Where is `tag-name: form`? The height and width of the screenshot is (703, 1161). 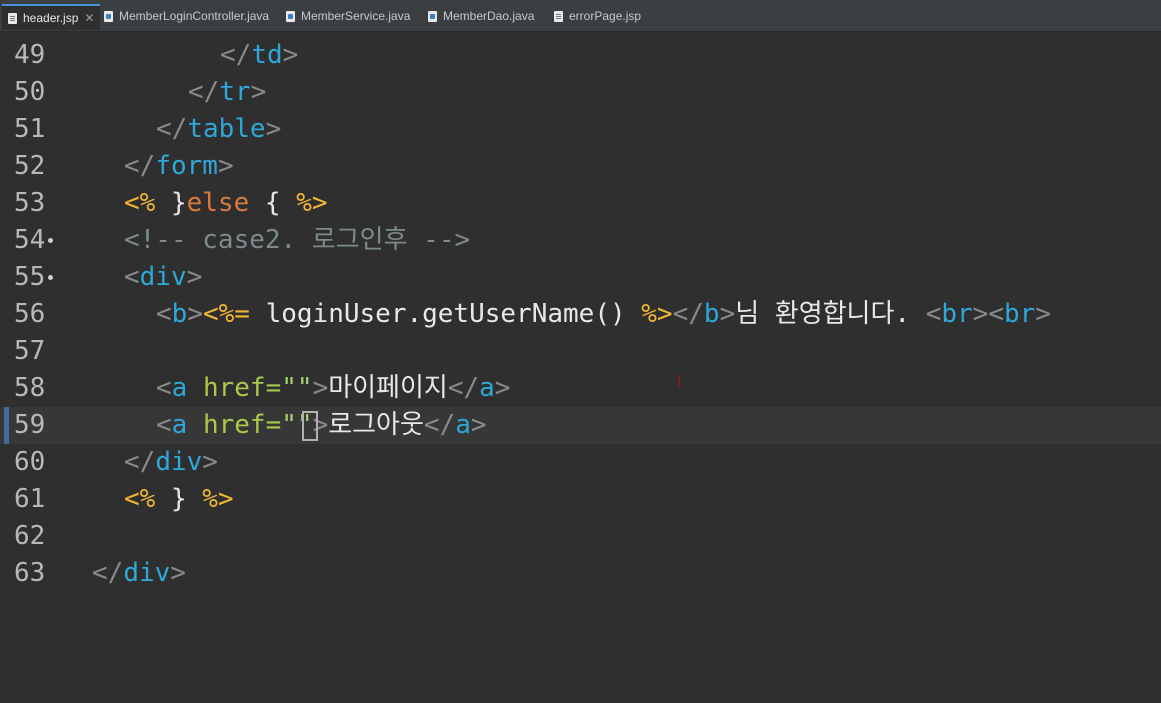
tag-name: form is located at coordinates (186, 166).